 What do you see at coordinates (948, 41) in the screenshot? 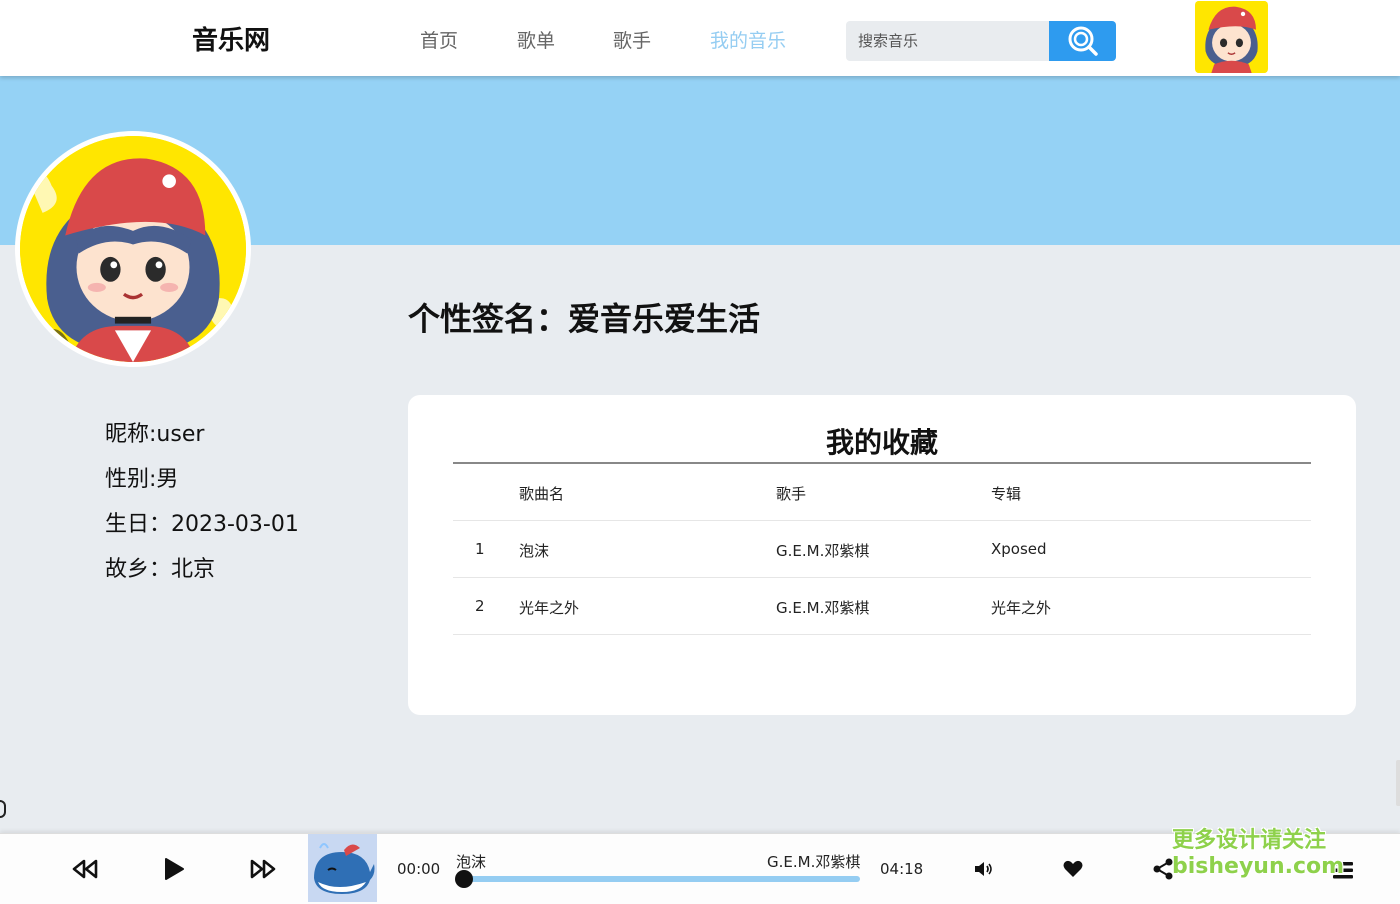
I see `search-input` at bounding box center [948, 41].